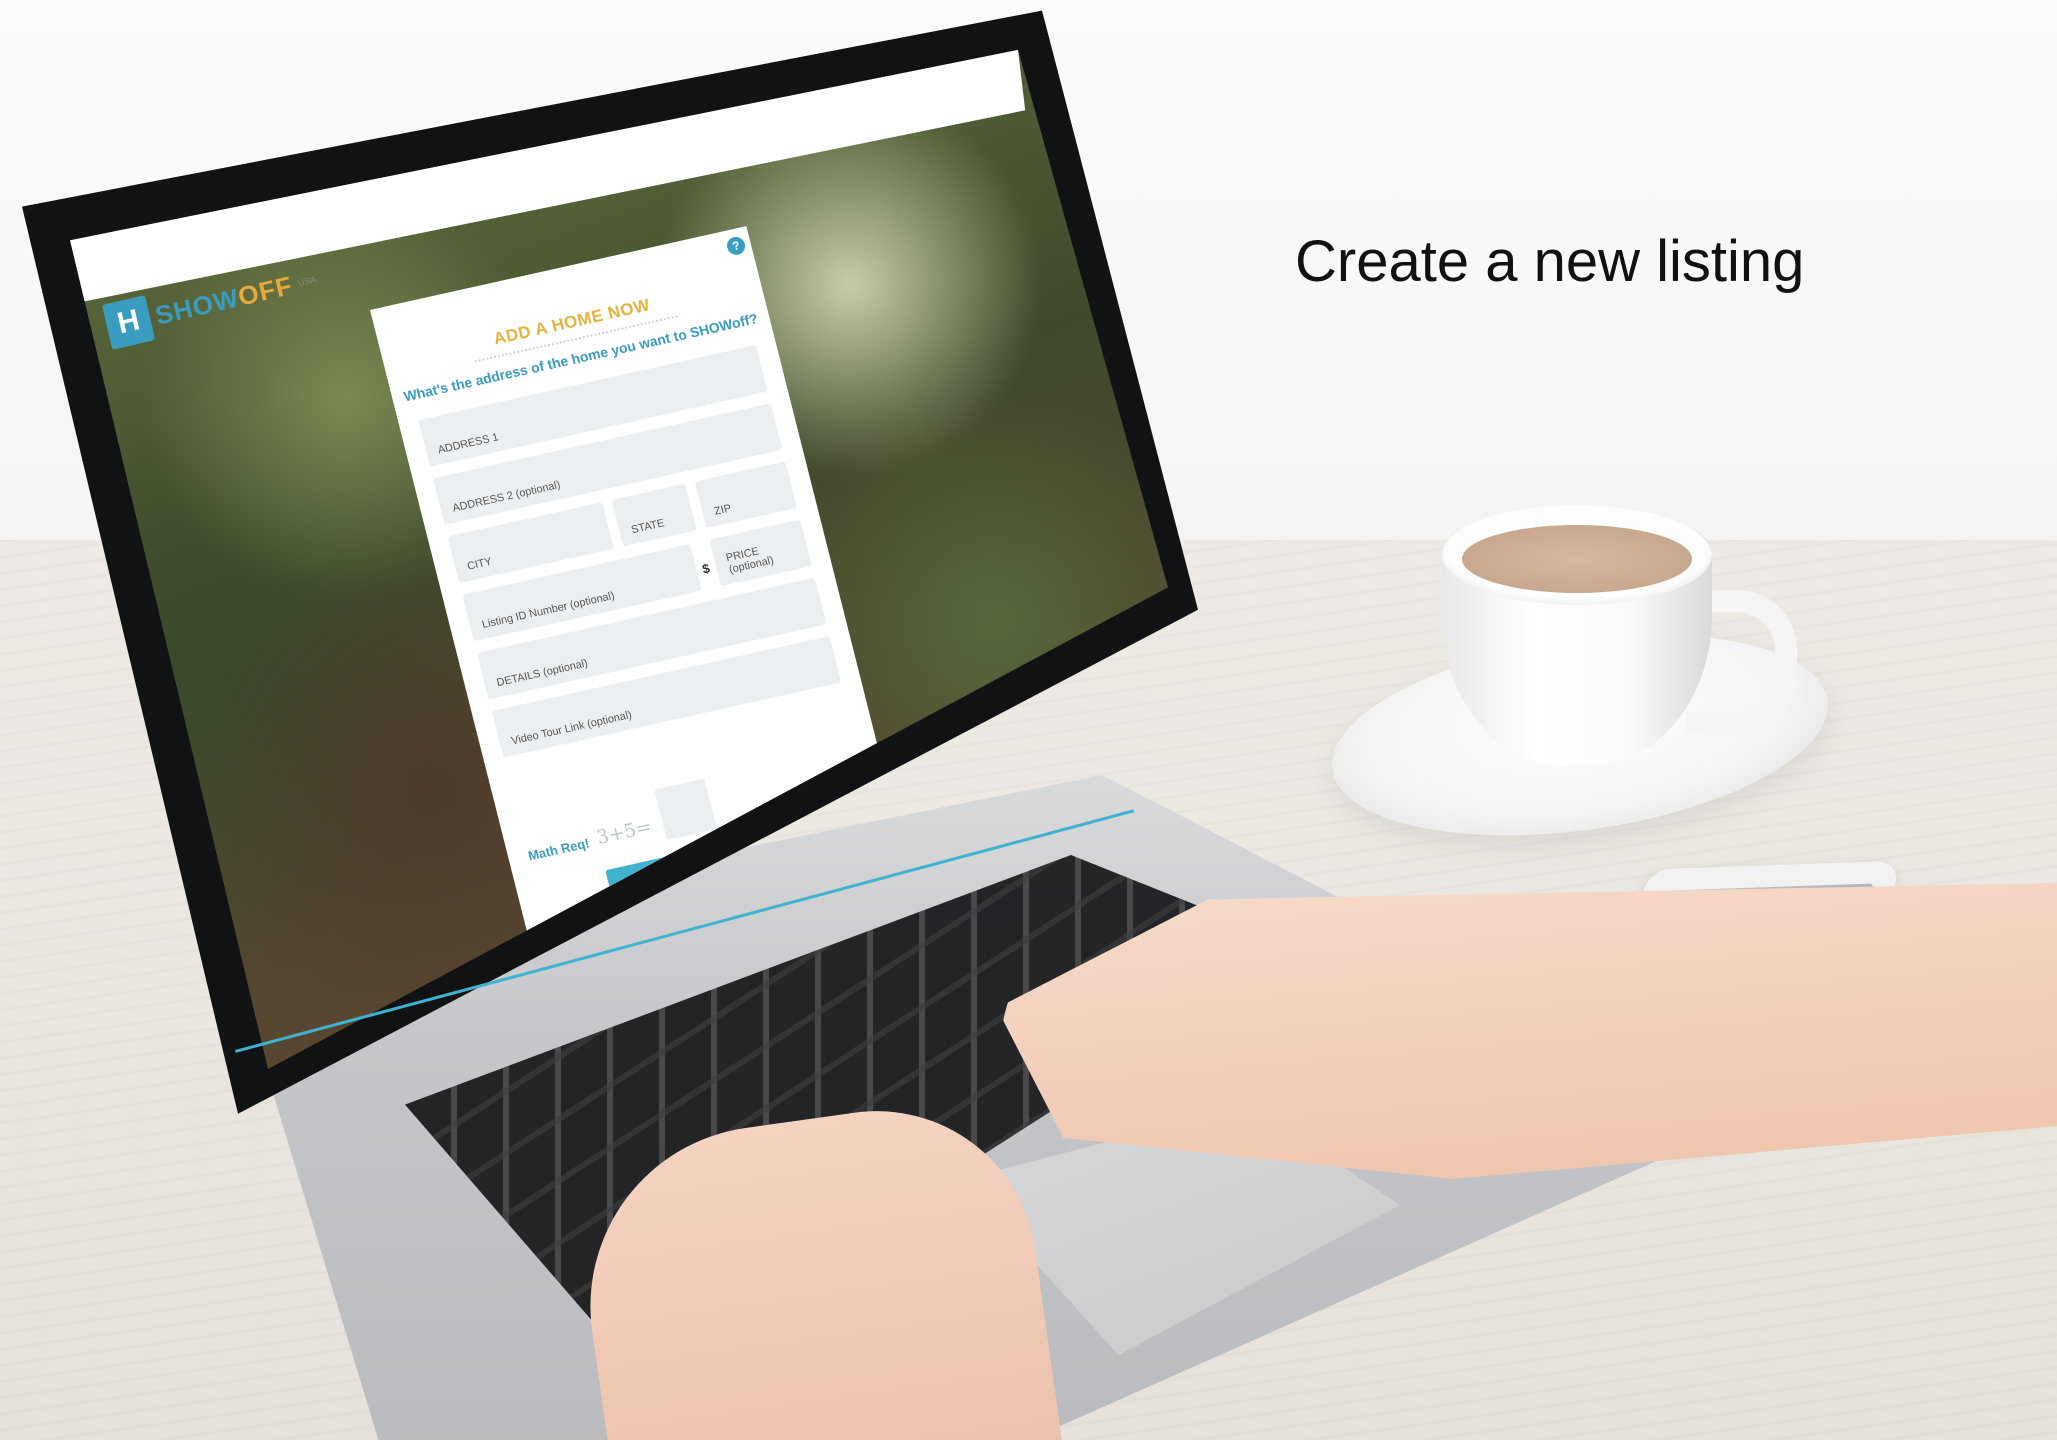  What do you see at coordinates (746, 495) in the screenshot?
I see `zip-input: ZIP` at bounding box center [746, 495].